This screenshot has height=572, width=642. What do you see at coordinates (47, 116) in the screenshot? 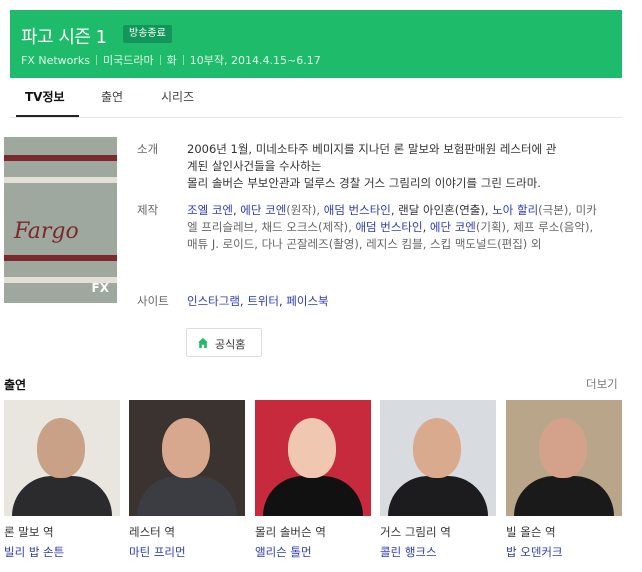
I see `active-tab-indicator` at bounding box center [47, 116].